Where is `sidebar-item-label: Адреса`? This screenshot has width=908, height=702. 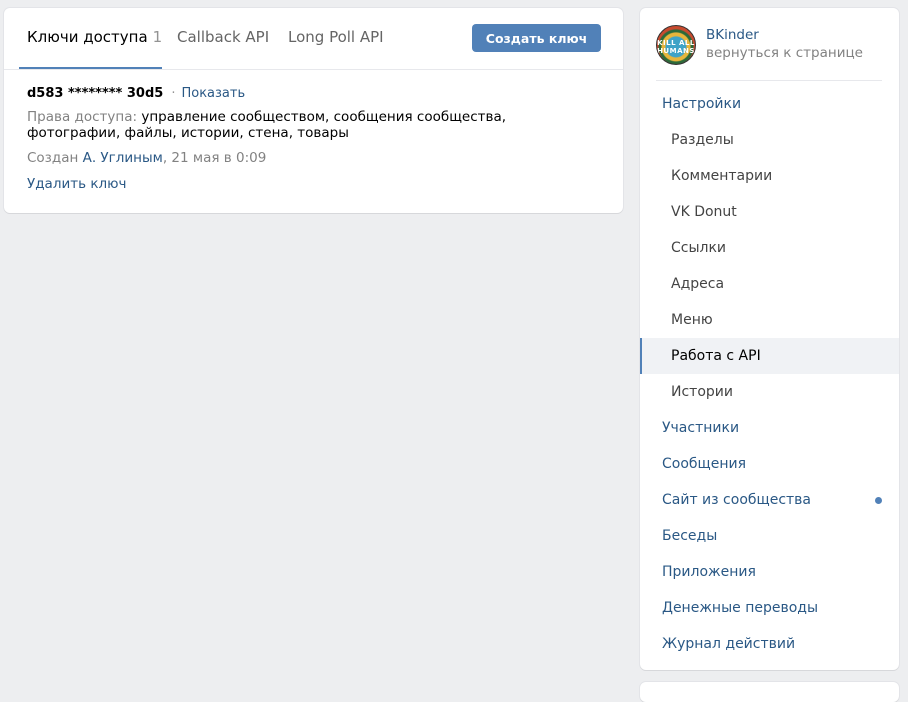 sidebar-item-label: Адреса is located at coordinates (698, 284).